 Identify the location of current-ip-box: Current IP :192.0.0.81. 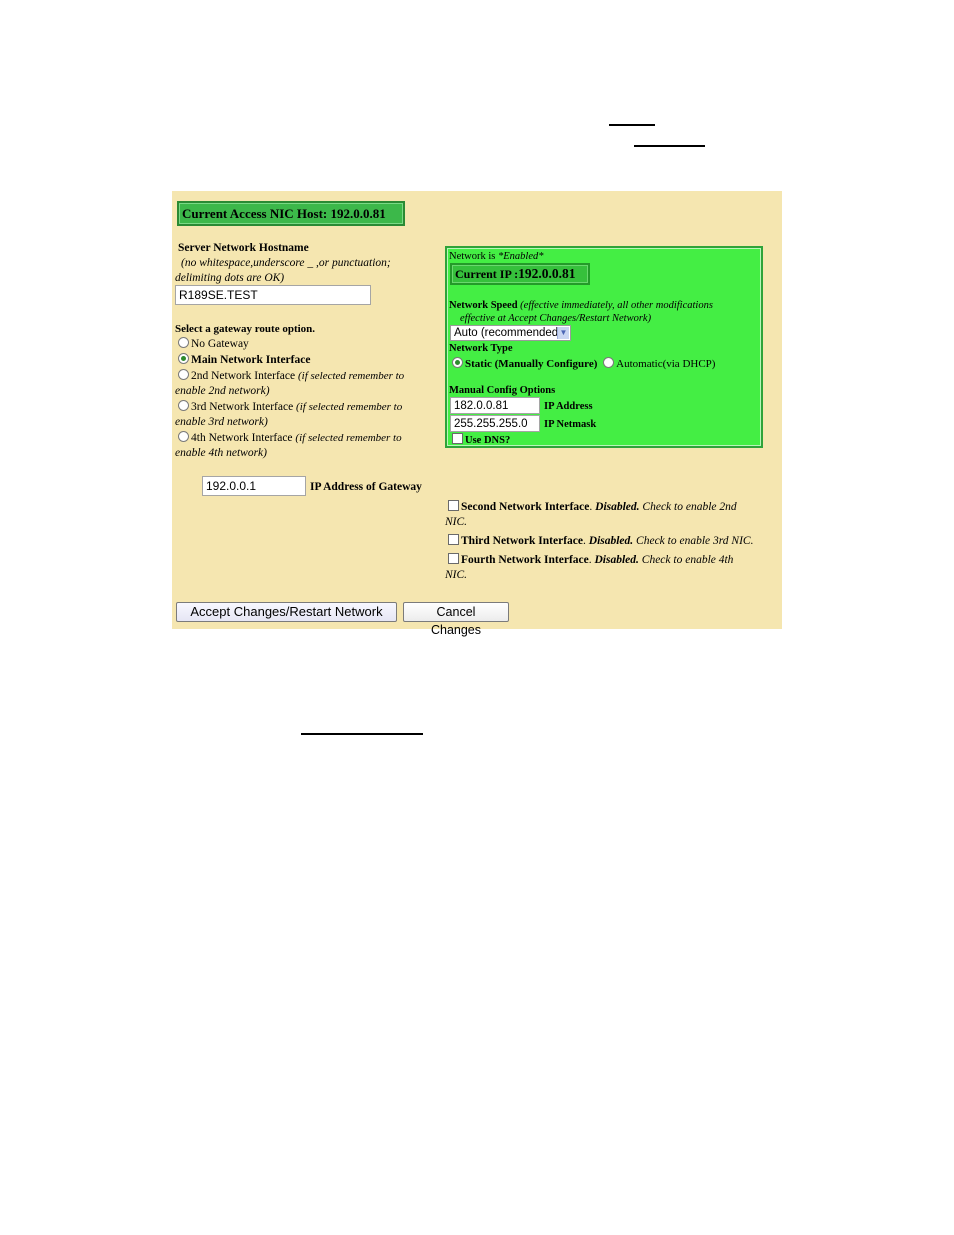
(520, 274).